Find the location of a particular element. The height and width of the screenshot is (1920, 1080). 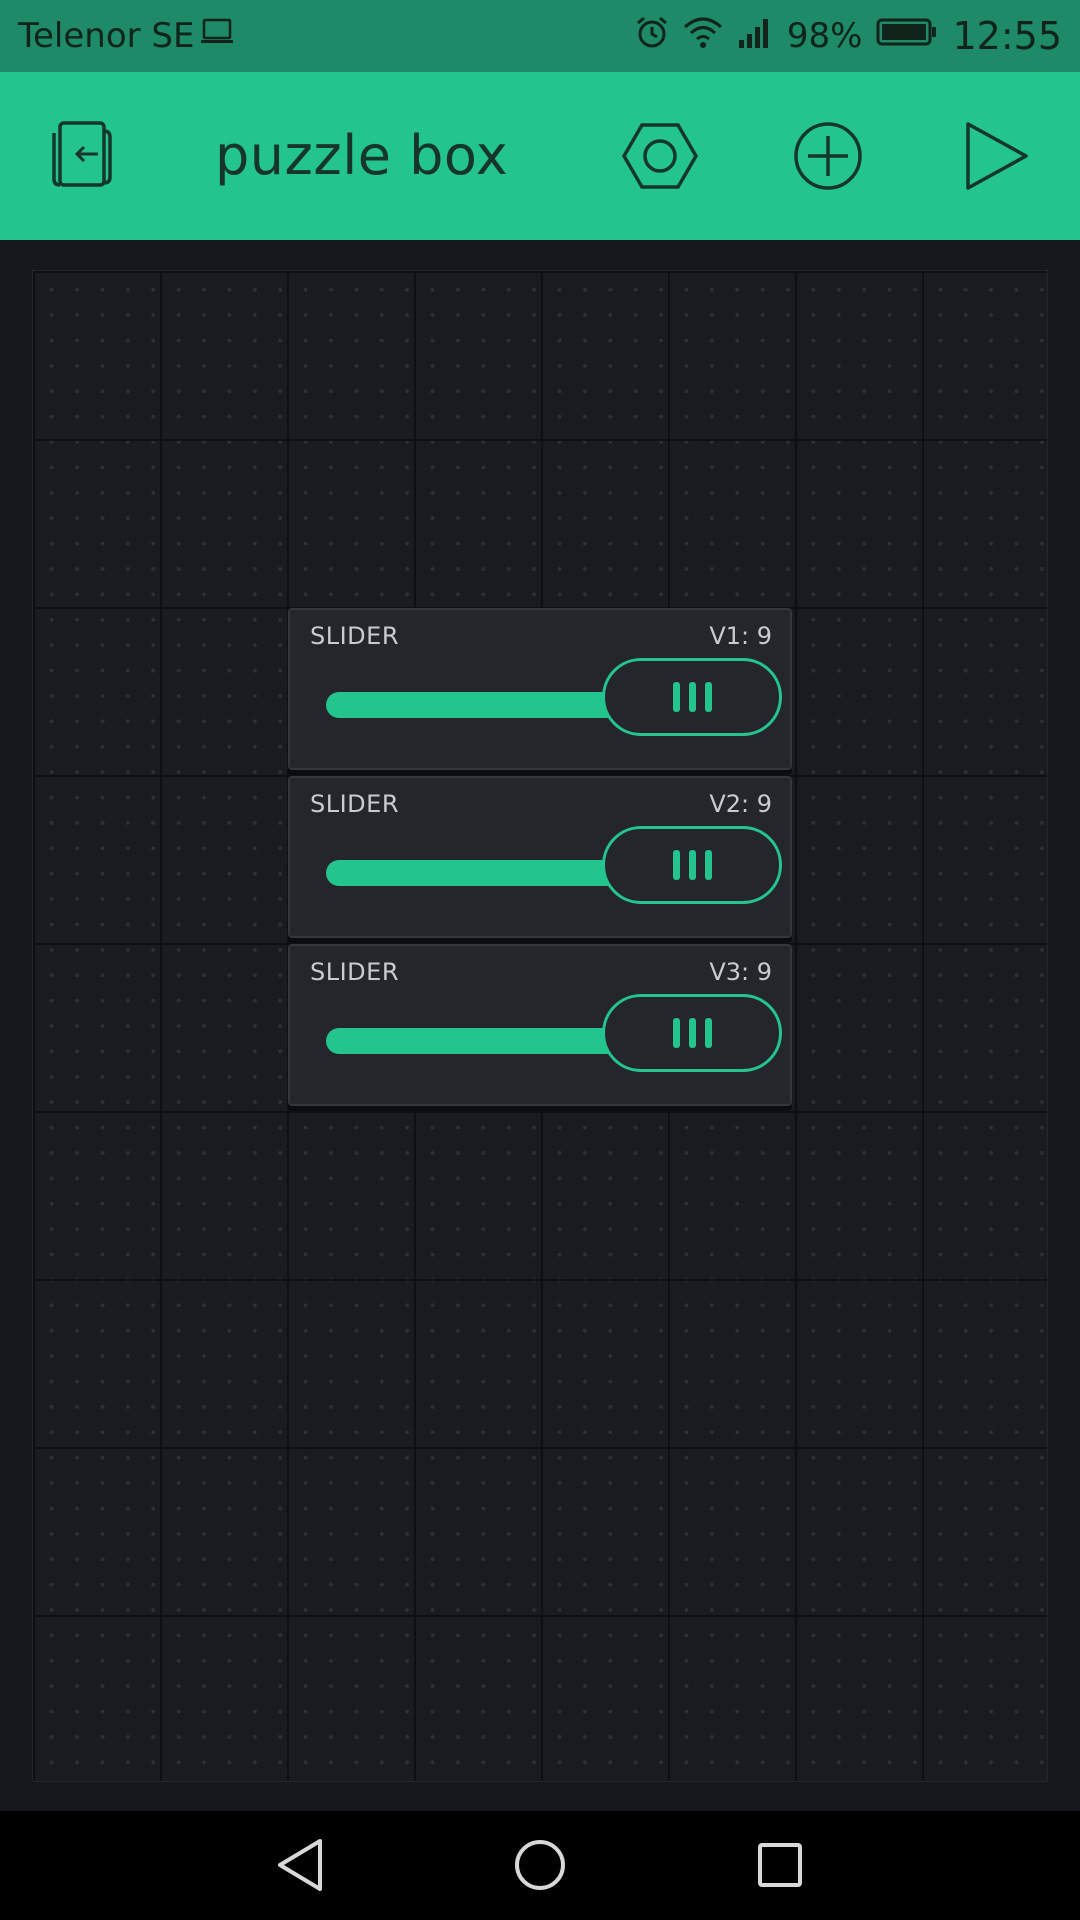

slider-value: V2: 9 is located at coordinates (740, 804).